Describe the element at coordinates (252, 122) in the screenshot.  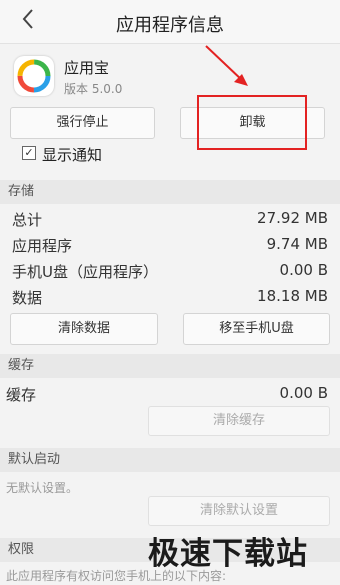
I see `annotation-highlight-box` at that location.